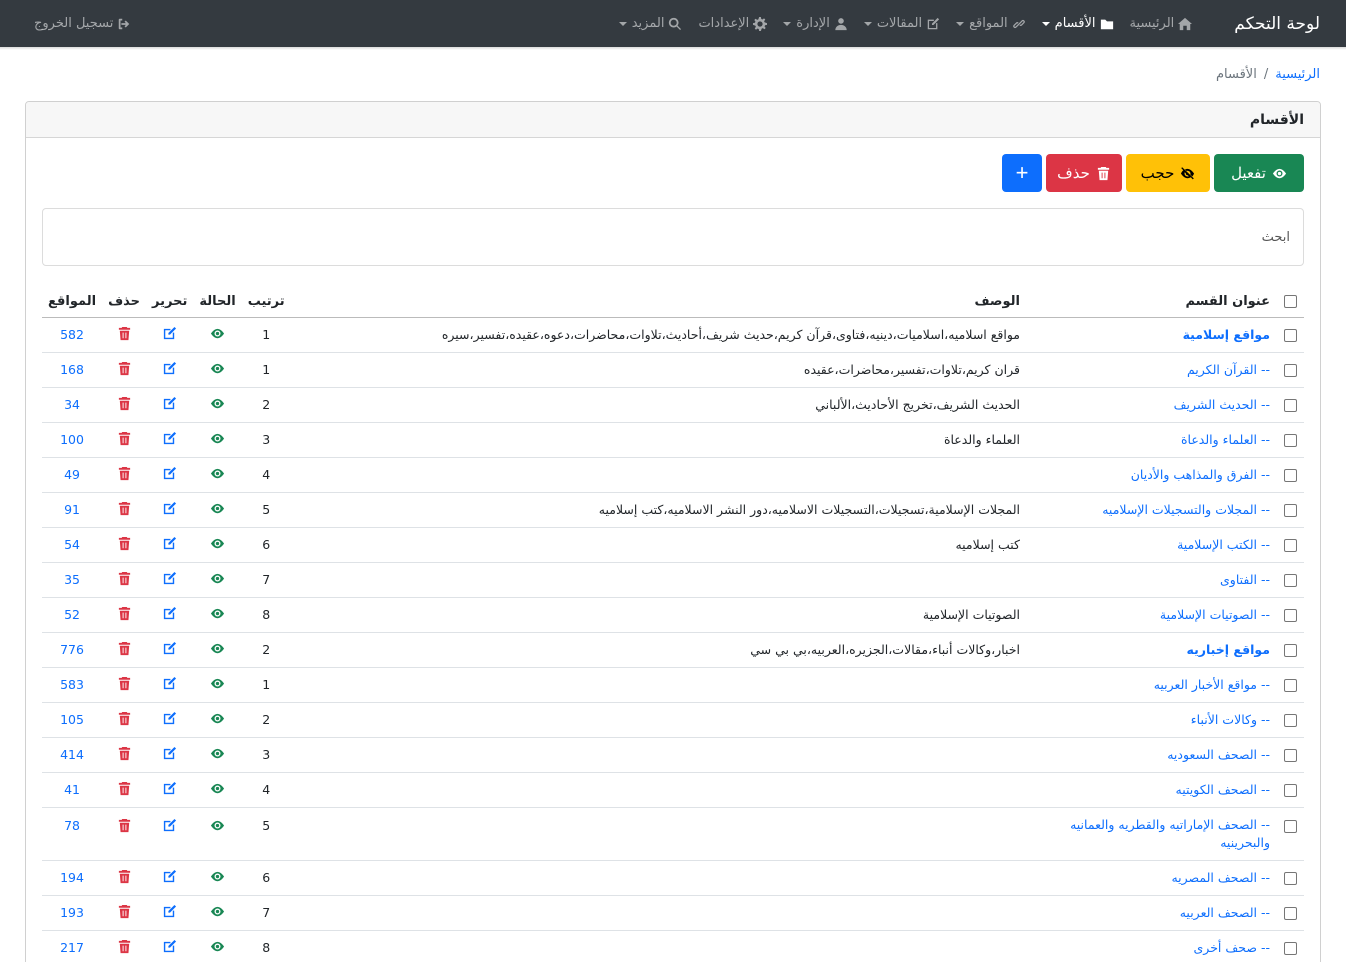 Image resolution: width=1346 pixels, height=962 pixels. What do you see at coordinates (815, 23) in the screenshot?
I see `nav-item-4: الإدارة` at bounding box center [815, 23].